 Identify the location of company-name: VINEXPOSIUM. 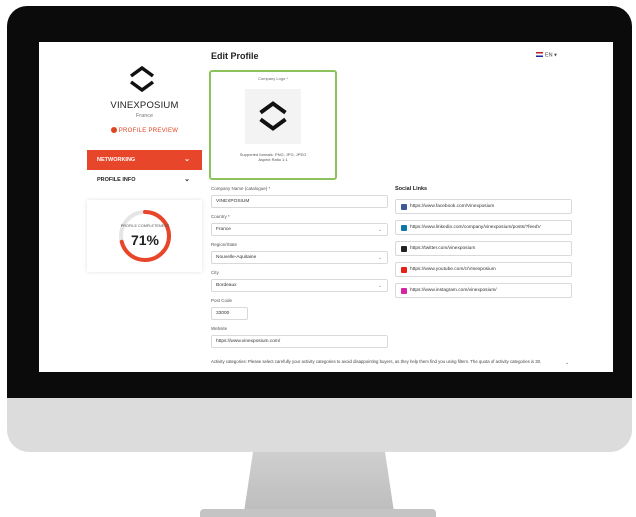
(144, 105).